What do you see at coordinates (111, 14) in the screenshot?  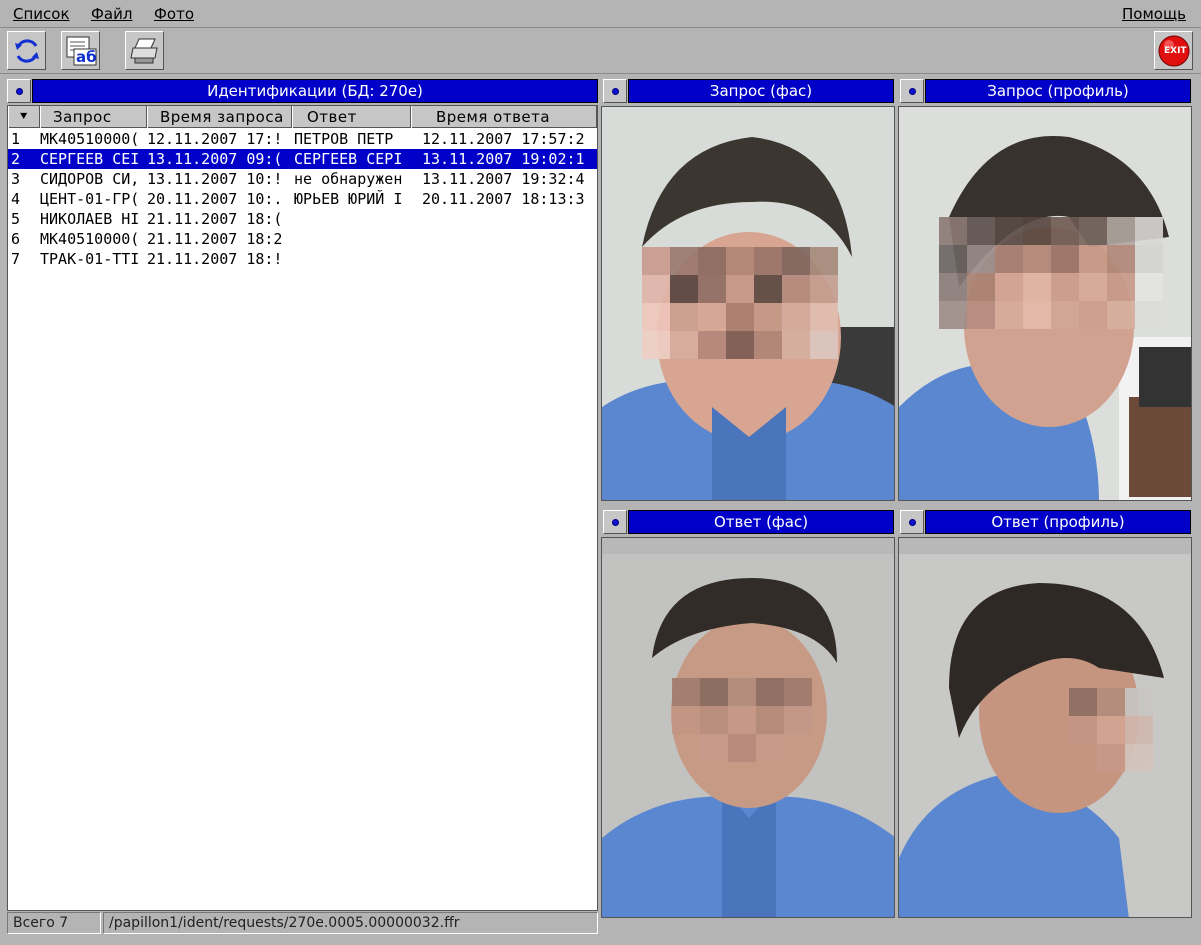 I see `menu-file: Файл` at bounding box center [111, 14].